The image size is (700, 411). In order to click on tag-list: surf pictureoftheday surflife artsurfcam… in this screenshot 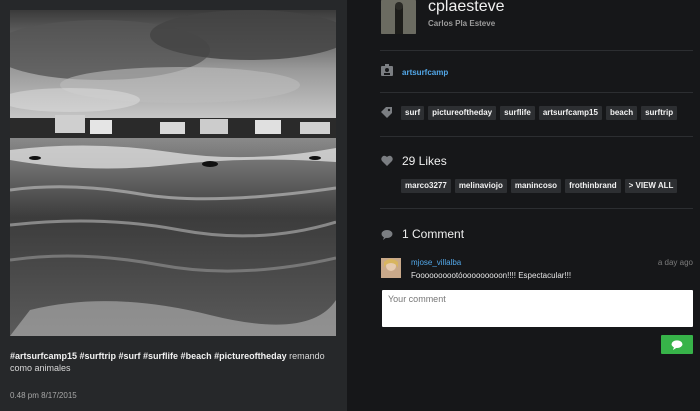, I will do `click(539, 113)`.